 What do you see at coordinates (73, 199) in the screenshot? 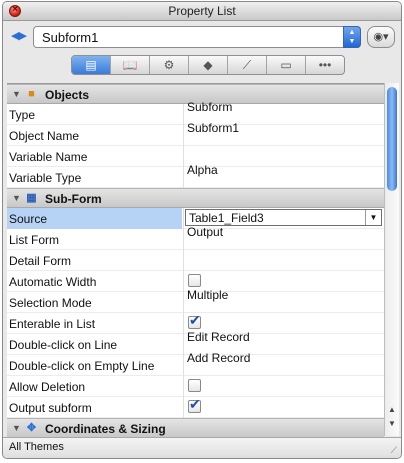
I see `section-label: Sub-Form` at bounding box center [73, 199].